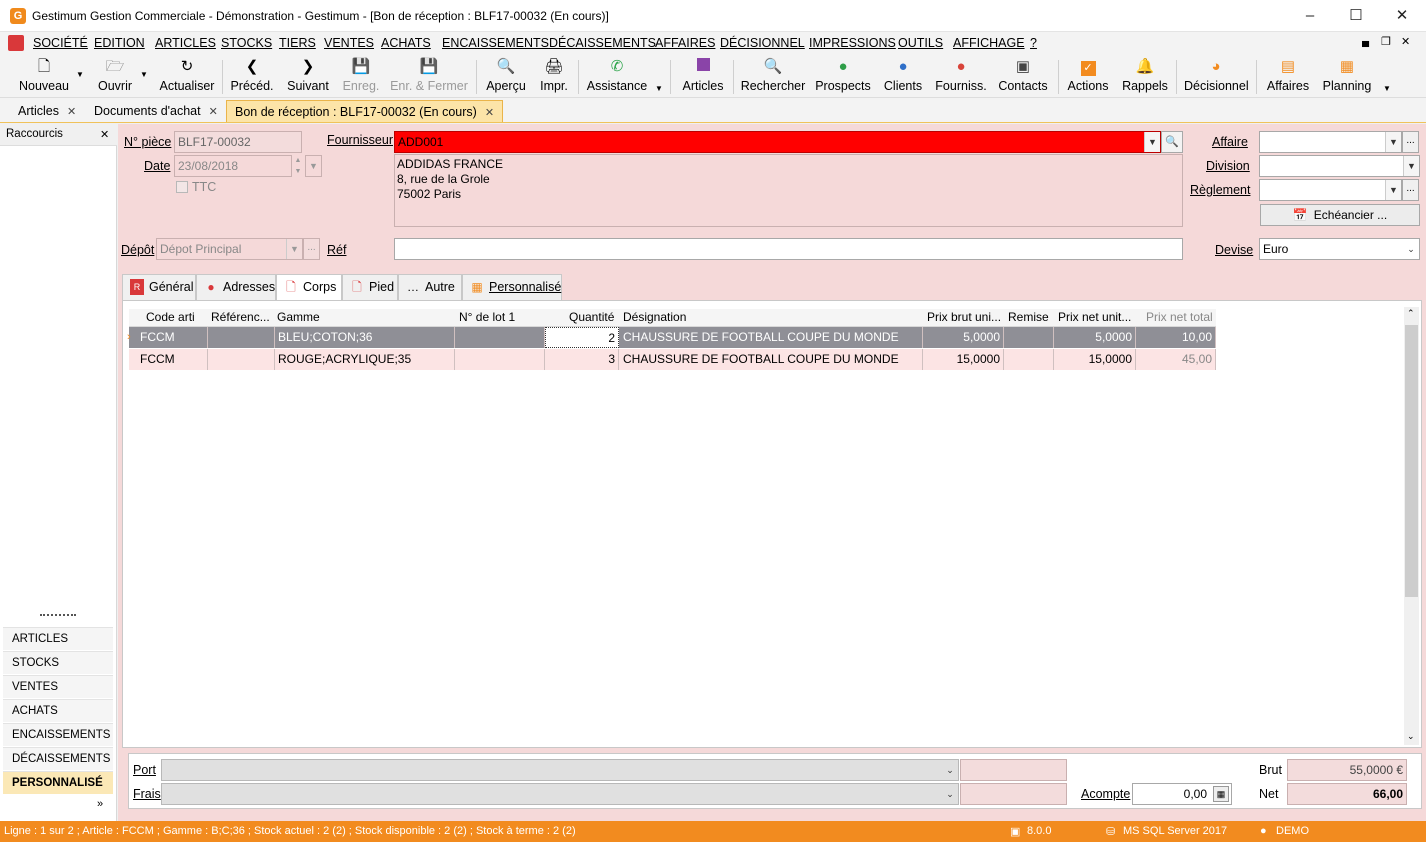 The width and height of the screenshot is (1426, 842). I want to click on sidebar-item-encaissements: ENCAISSEMENTS, so click(58, 734).